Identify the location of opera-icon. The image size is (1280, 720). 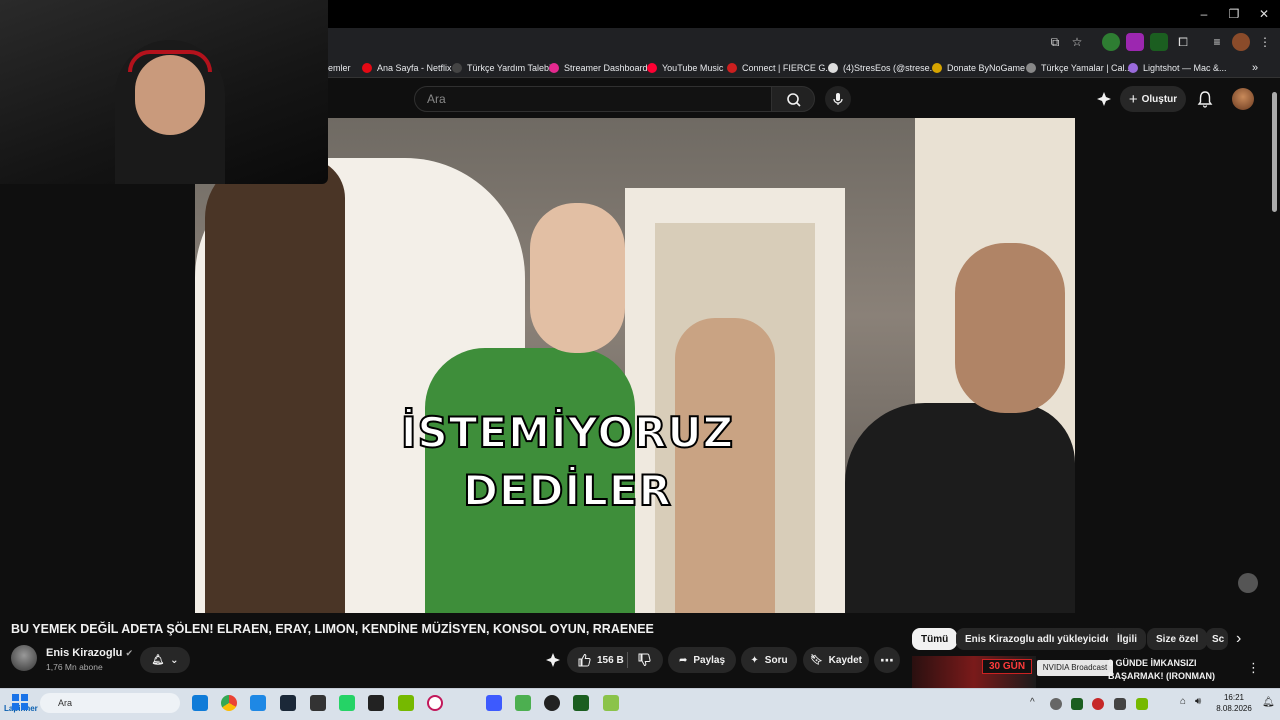
(435, 703).